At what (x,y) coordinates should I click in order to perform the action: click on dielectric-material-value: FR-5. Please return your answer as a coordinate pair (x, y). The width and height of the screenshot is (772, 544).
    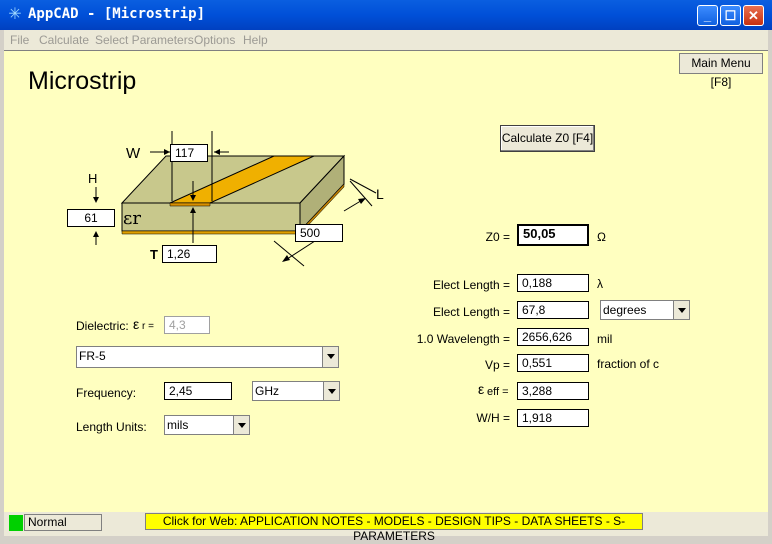
    Looking at the image, I should click on (92, 356).